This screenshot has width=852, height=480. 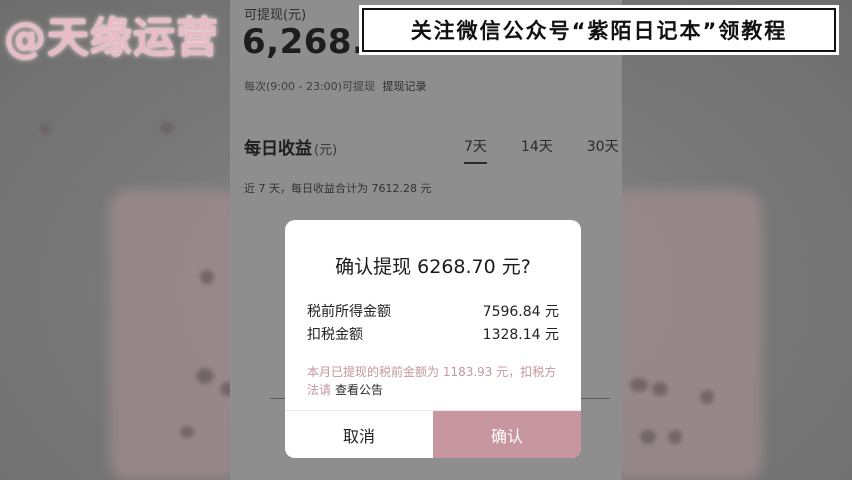 I want to click on blurred-card-left, so click(x=175, y=335).